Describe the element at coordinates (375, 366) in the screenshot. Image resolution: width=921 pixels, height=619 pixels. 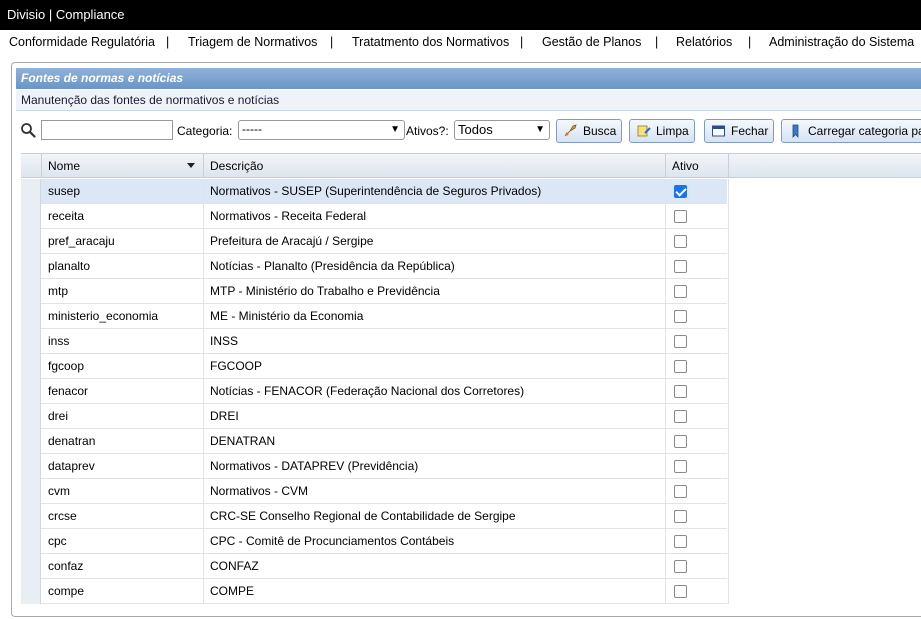
I see `table-row: fgcoop FGCOOP` at that location.